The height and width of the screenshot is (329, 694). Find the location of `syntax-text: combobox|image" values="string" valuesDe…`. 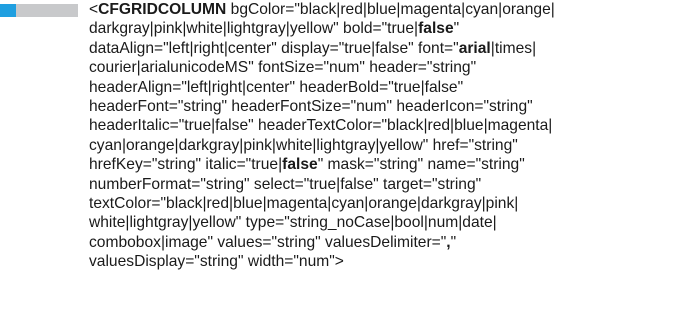

syntax-text: combobox|image" values="string" valuesDe… is located at coordinates (268, 242).